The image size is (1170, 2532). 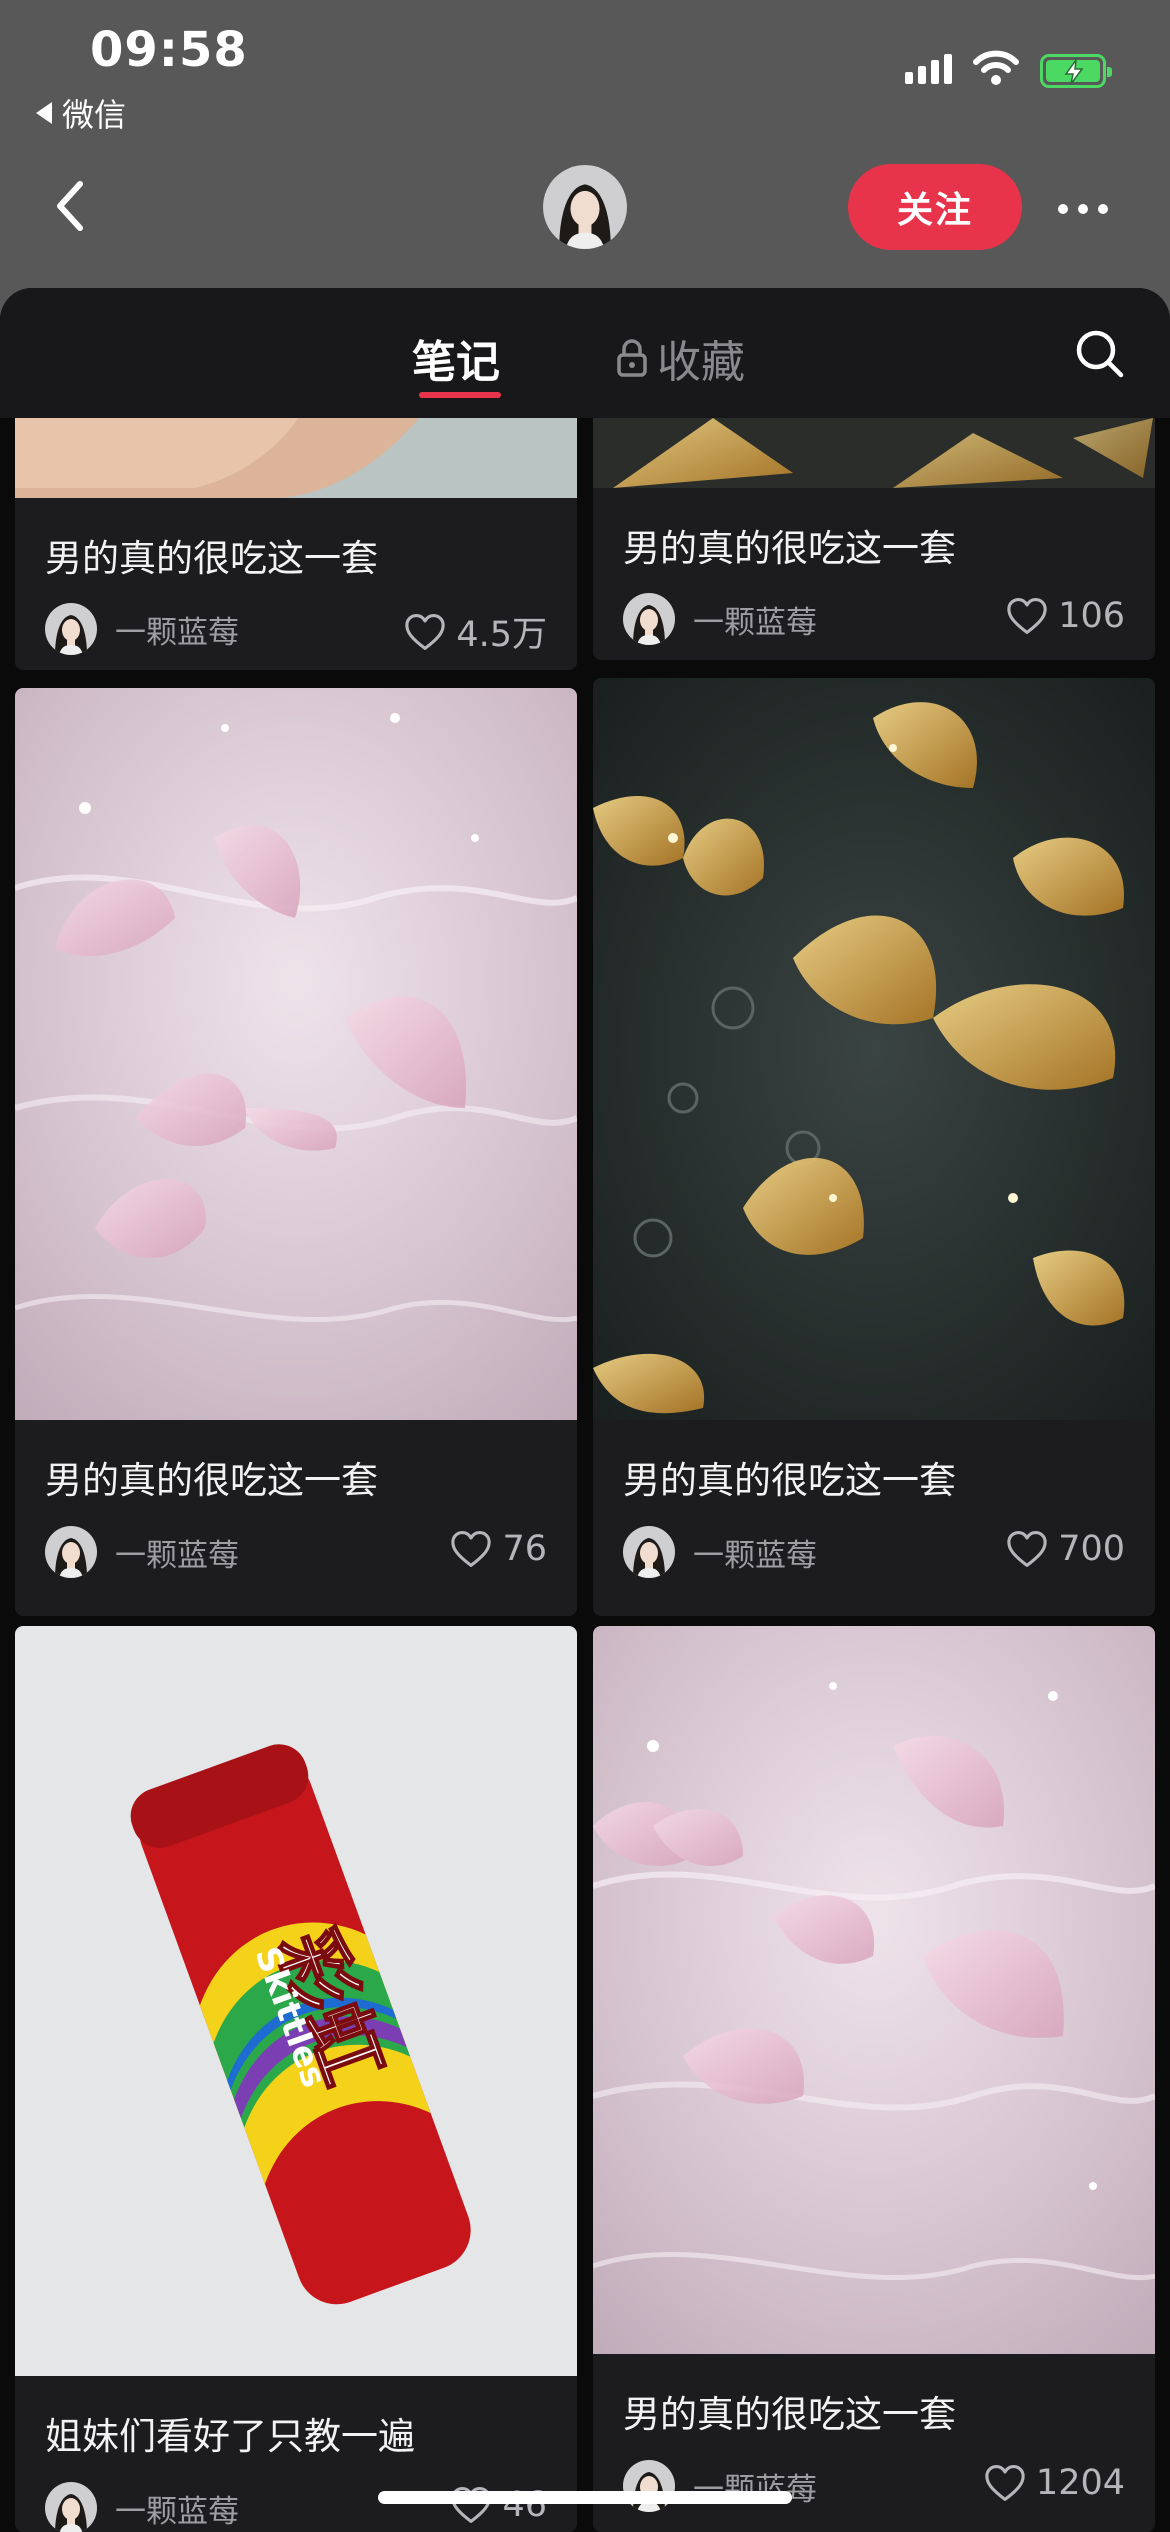 I want to click on back-triangle-icon, so click(x=44, y=113).